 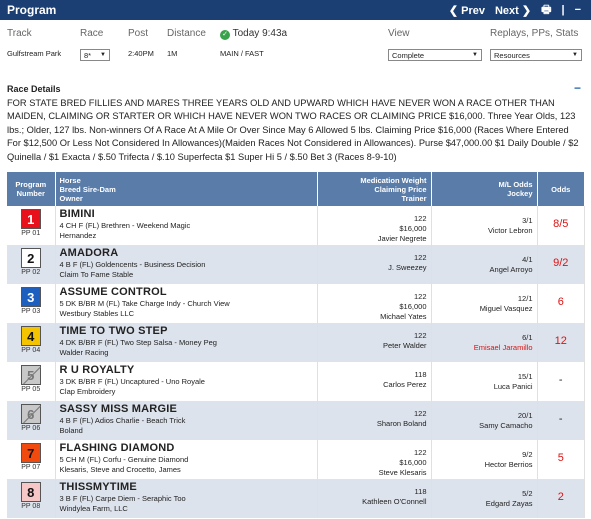 I want to click on jockey: Emisael Jaramillo, so click(x=503, y=347).